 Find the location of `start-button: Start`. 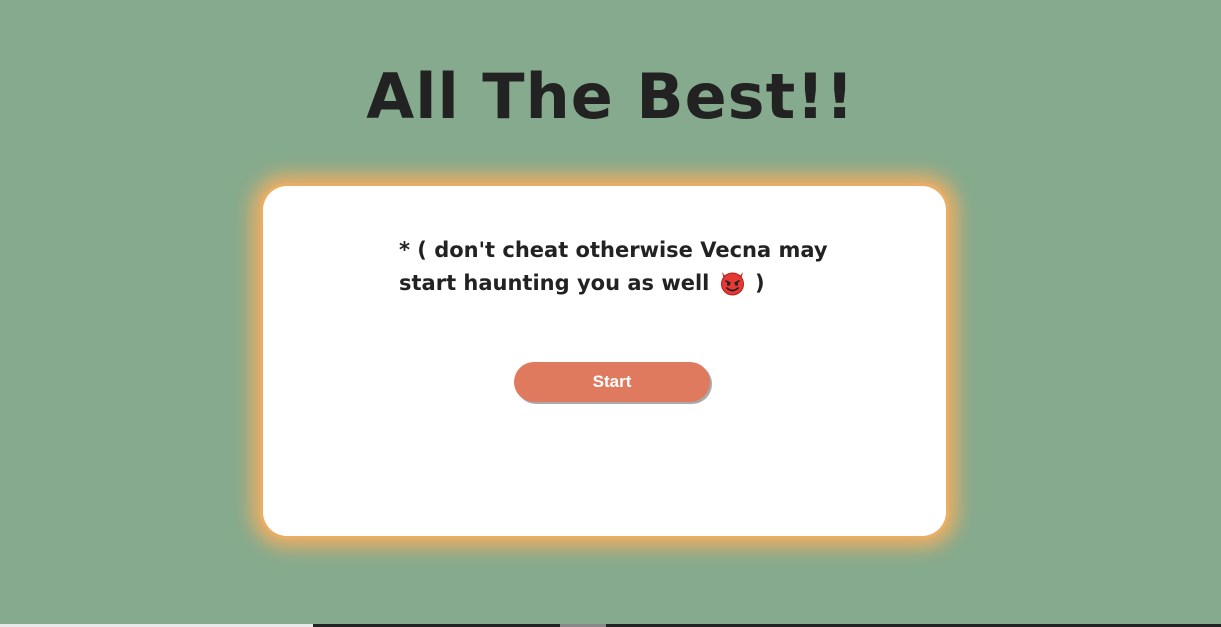

start-button: Start is located at coordinates (612, 382).